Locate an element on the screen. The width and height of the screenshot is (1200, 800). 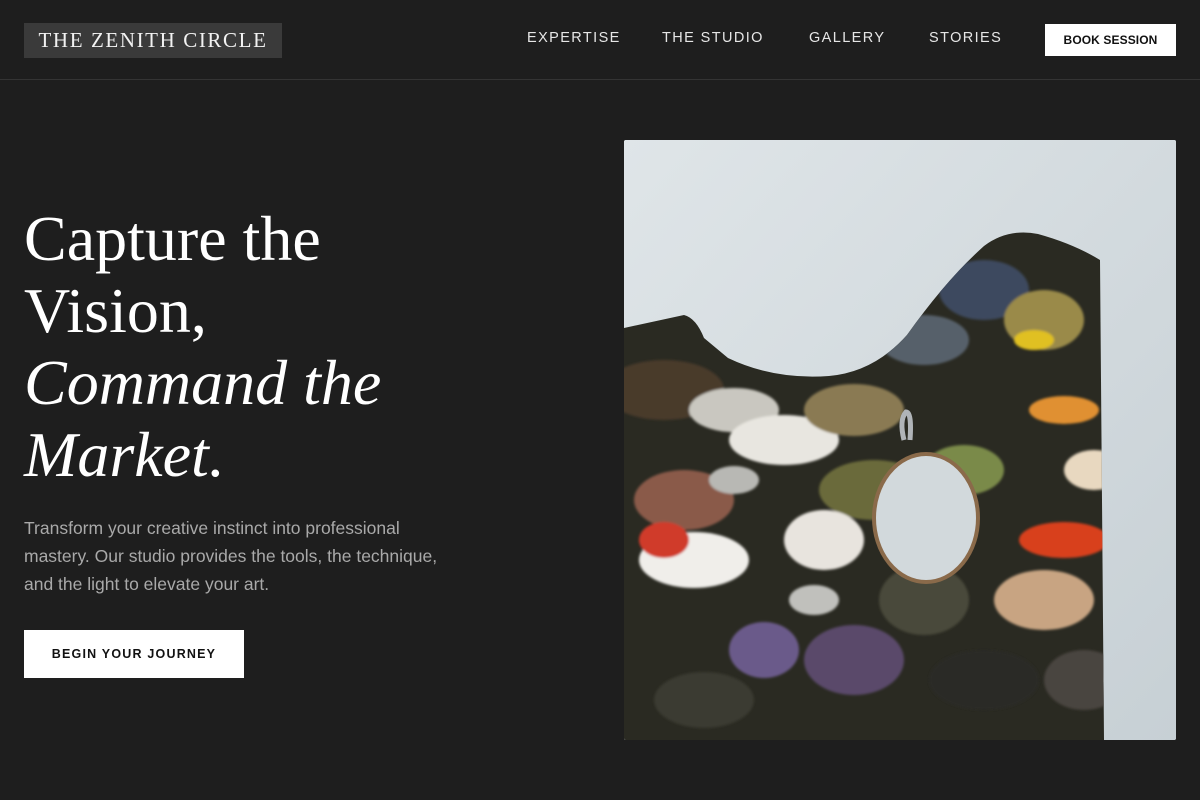
book-session-button: BOOK SESSION is located at coordinates (1110, 40).